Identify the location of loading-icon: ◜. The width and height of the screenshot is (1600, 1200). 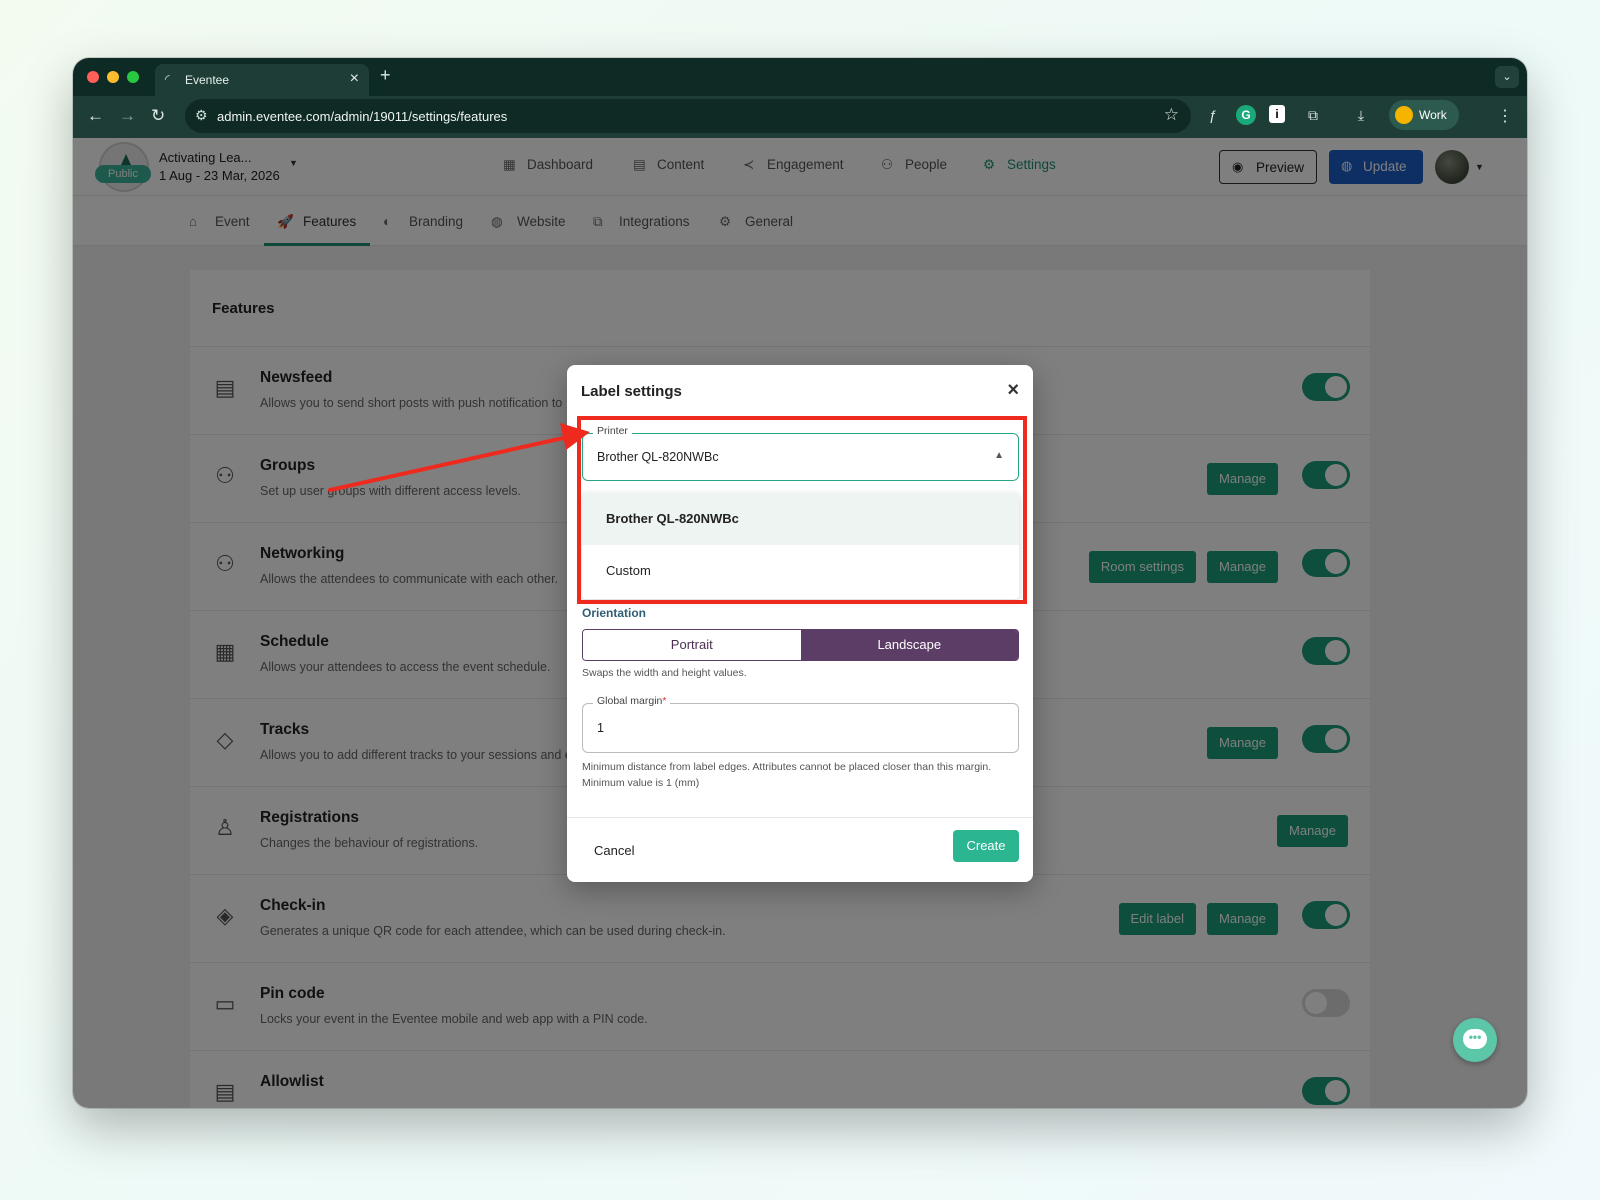
(167, 79).